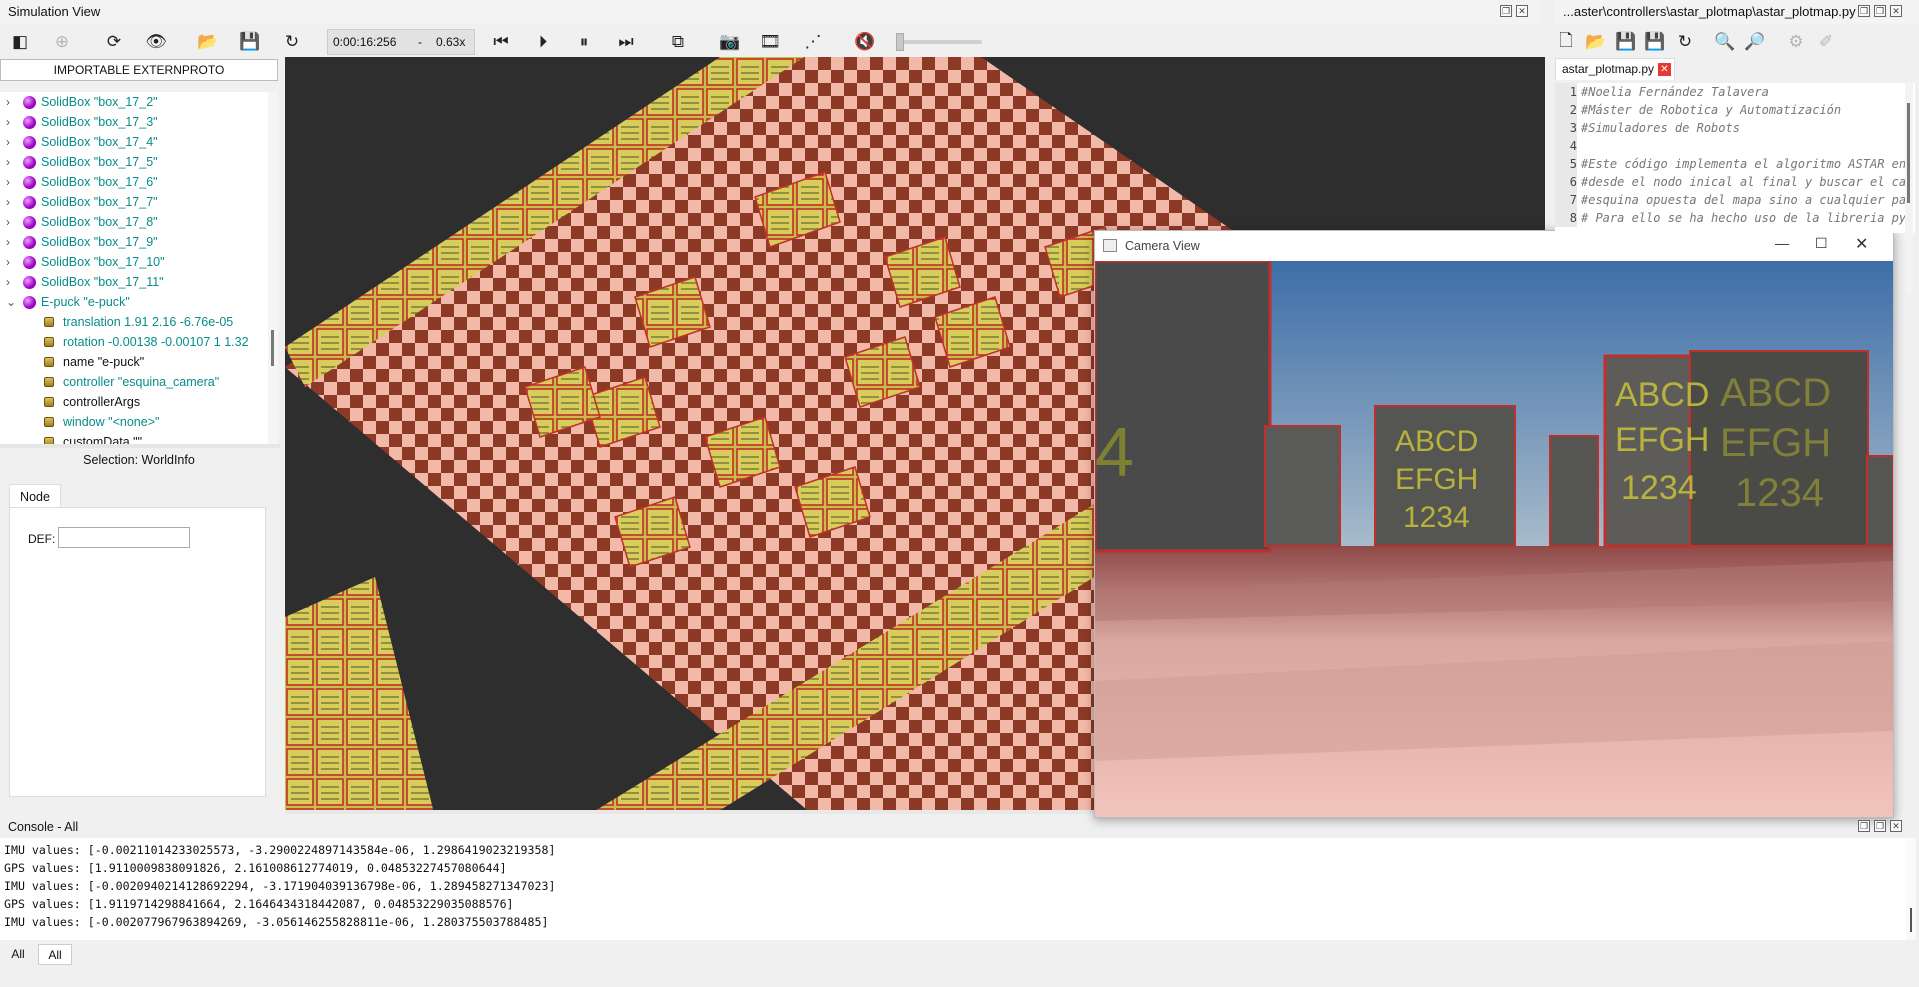 This screenshot has width=1919, height=987. Describe the element at coordinates (1911, 889) in the screenshot. I see `console-scrollbar` at that location.